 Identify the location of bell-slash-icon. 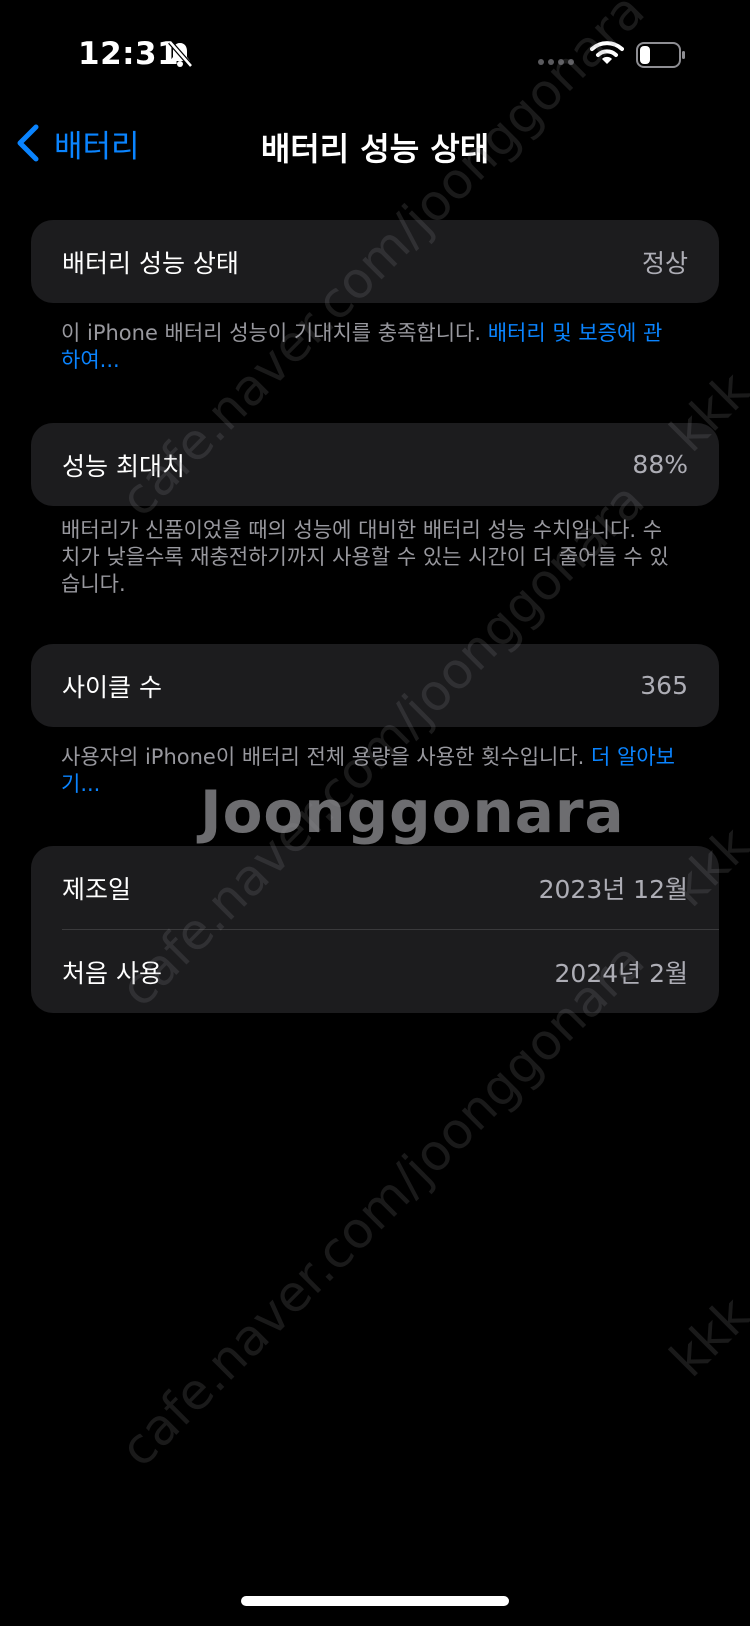
(180, 54).